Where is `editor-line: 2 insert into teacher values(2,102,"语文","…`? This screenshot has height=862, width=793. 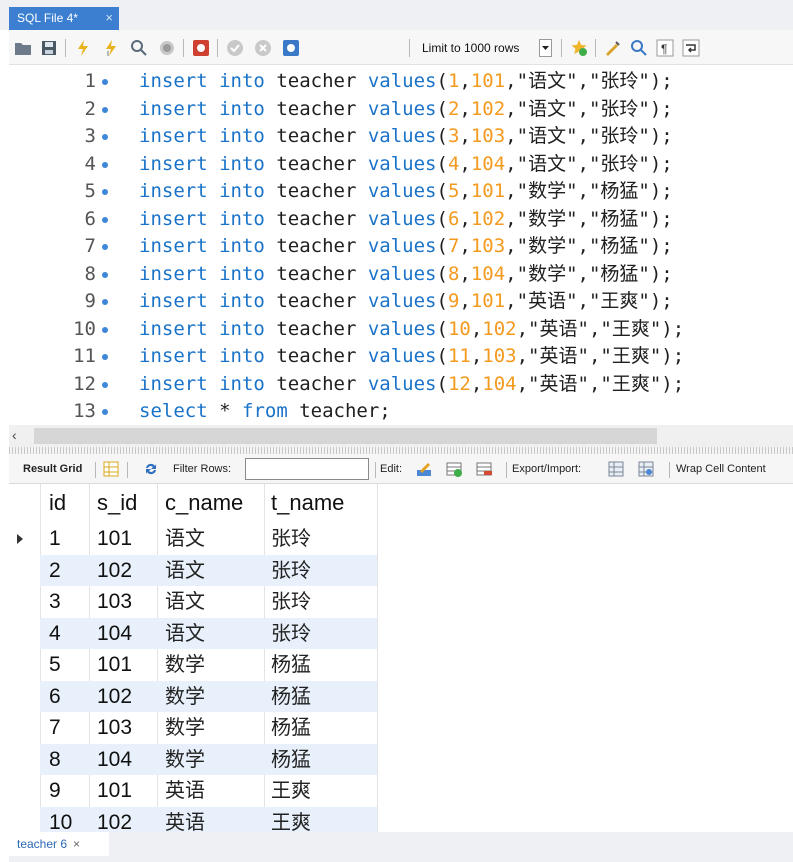 editor-line: 2 insert into teacher values(2,102,"语文","… is located at coordinates (401, 109).